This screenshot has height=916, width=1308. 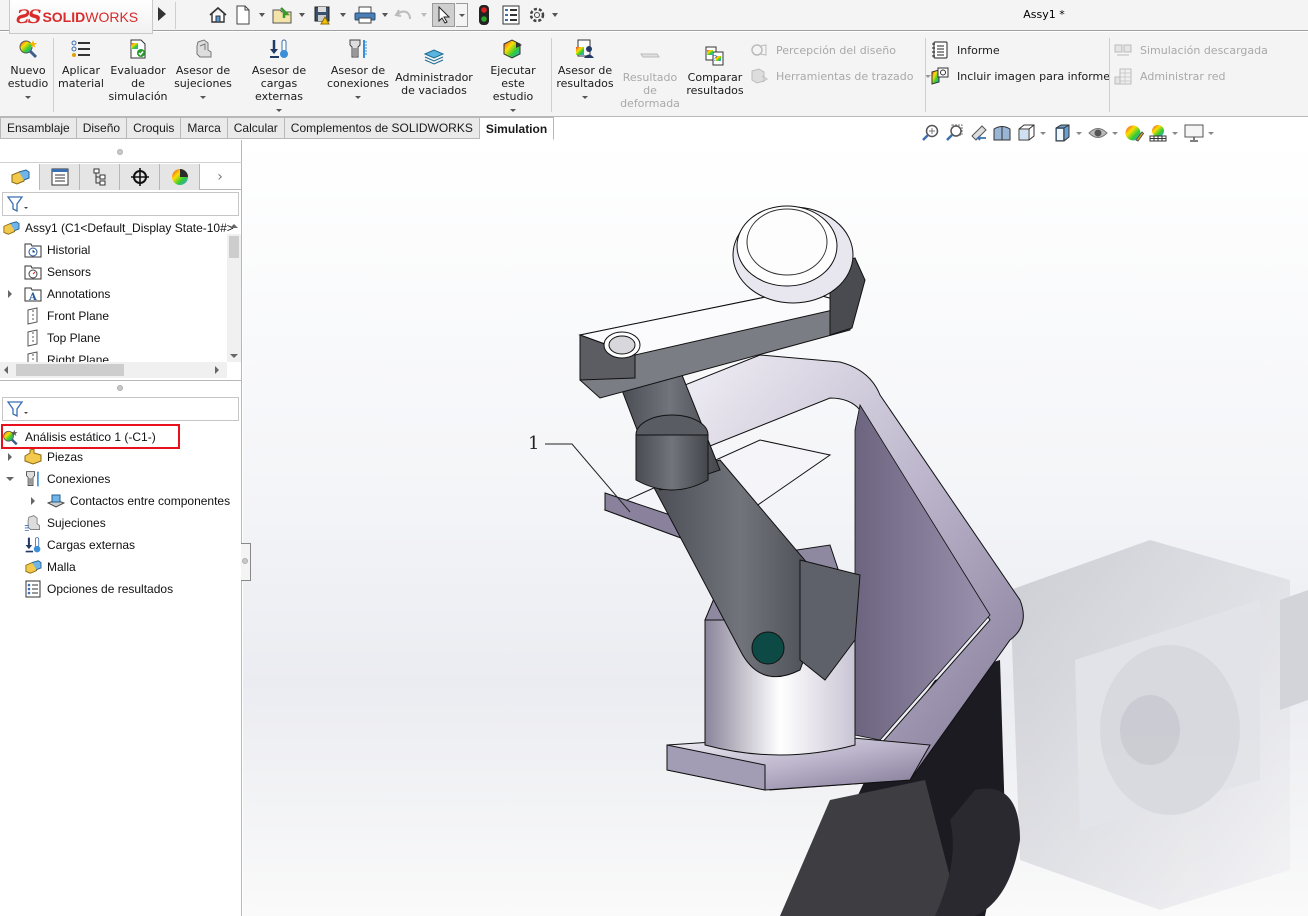 I want to click on feature-tree-filter, so click(x=120, y=204).